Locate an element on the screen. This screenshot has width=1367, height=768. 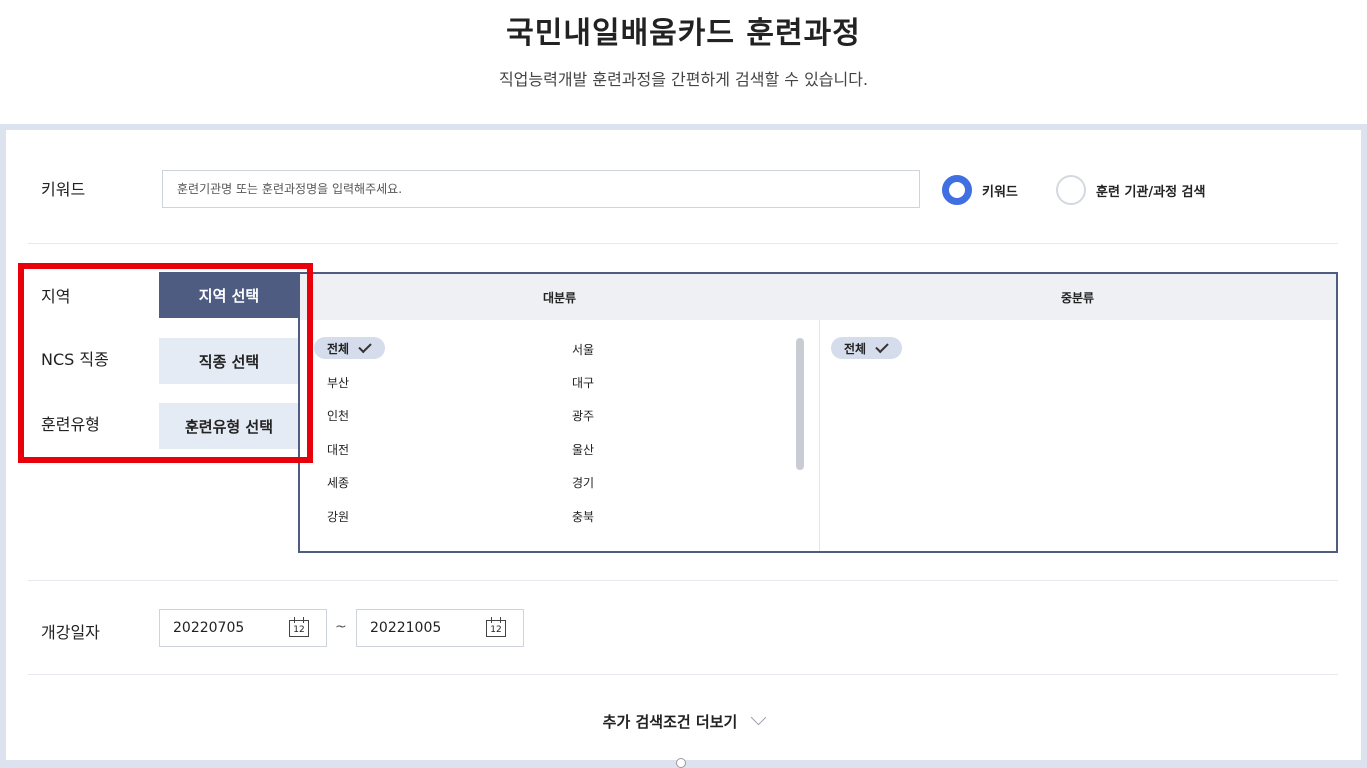
column-divider is located at coordinates (819, 435).